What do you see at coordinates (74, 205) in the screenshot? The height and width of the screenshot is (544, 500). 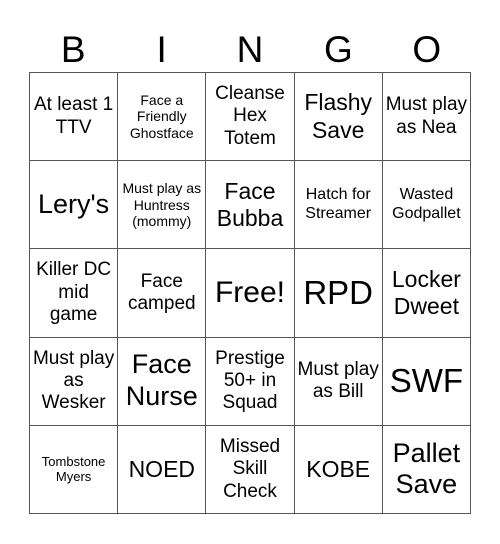 I see `bingo-cell: Lery's` at bounding box center [74, 205].